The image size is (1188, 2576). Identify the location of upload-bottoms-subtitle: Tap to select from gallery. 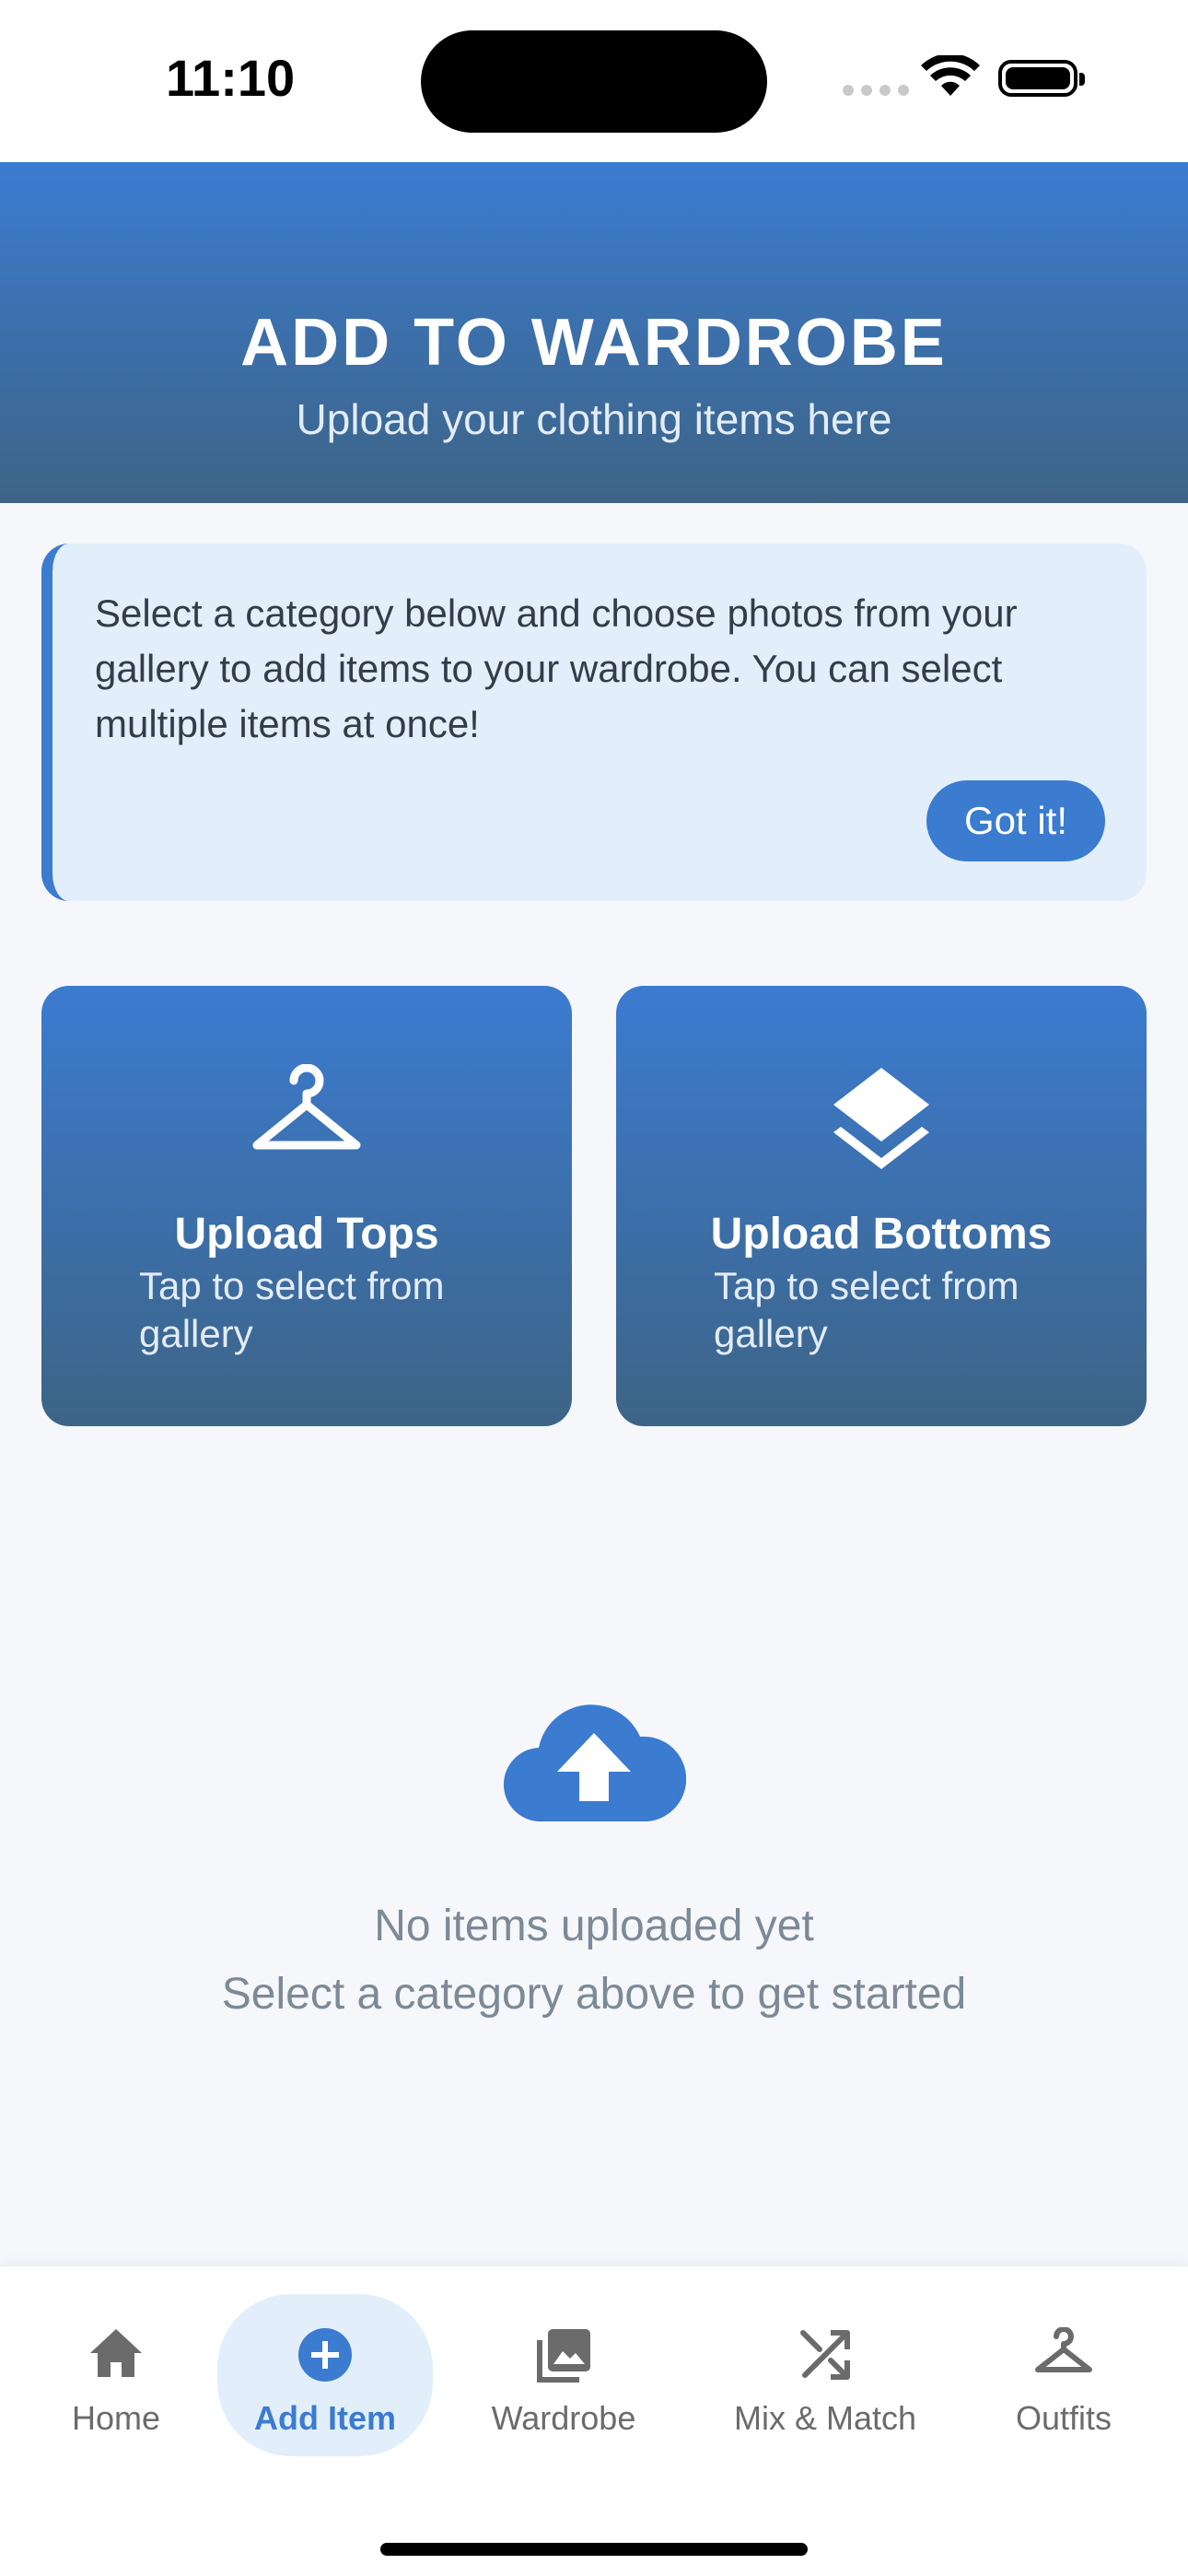
(866, 1309).